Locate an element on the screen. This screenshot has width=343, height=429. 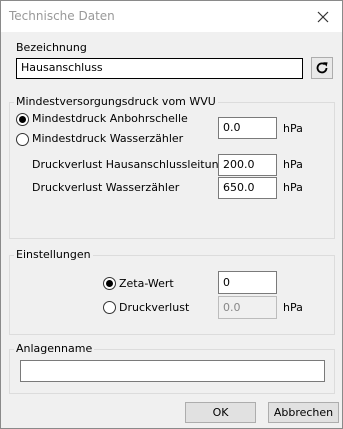
anlagenname-input is located at coordinates (172, 371).